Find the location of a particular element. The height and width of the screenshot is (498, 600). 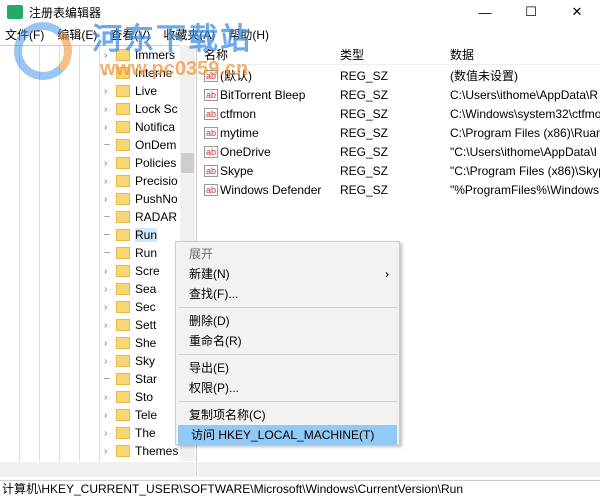

tree-node-label: The is located at coordinates (145, 433).